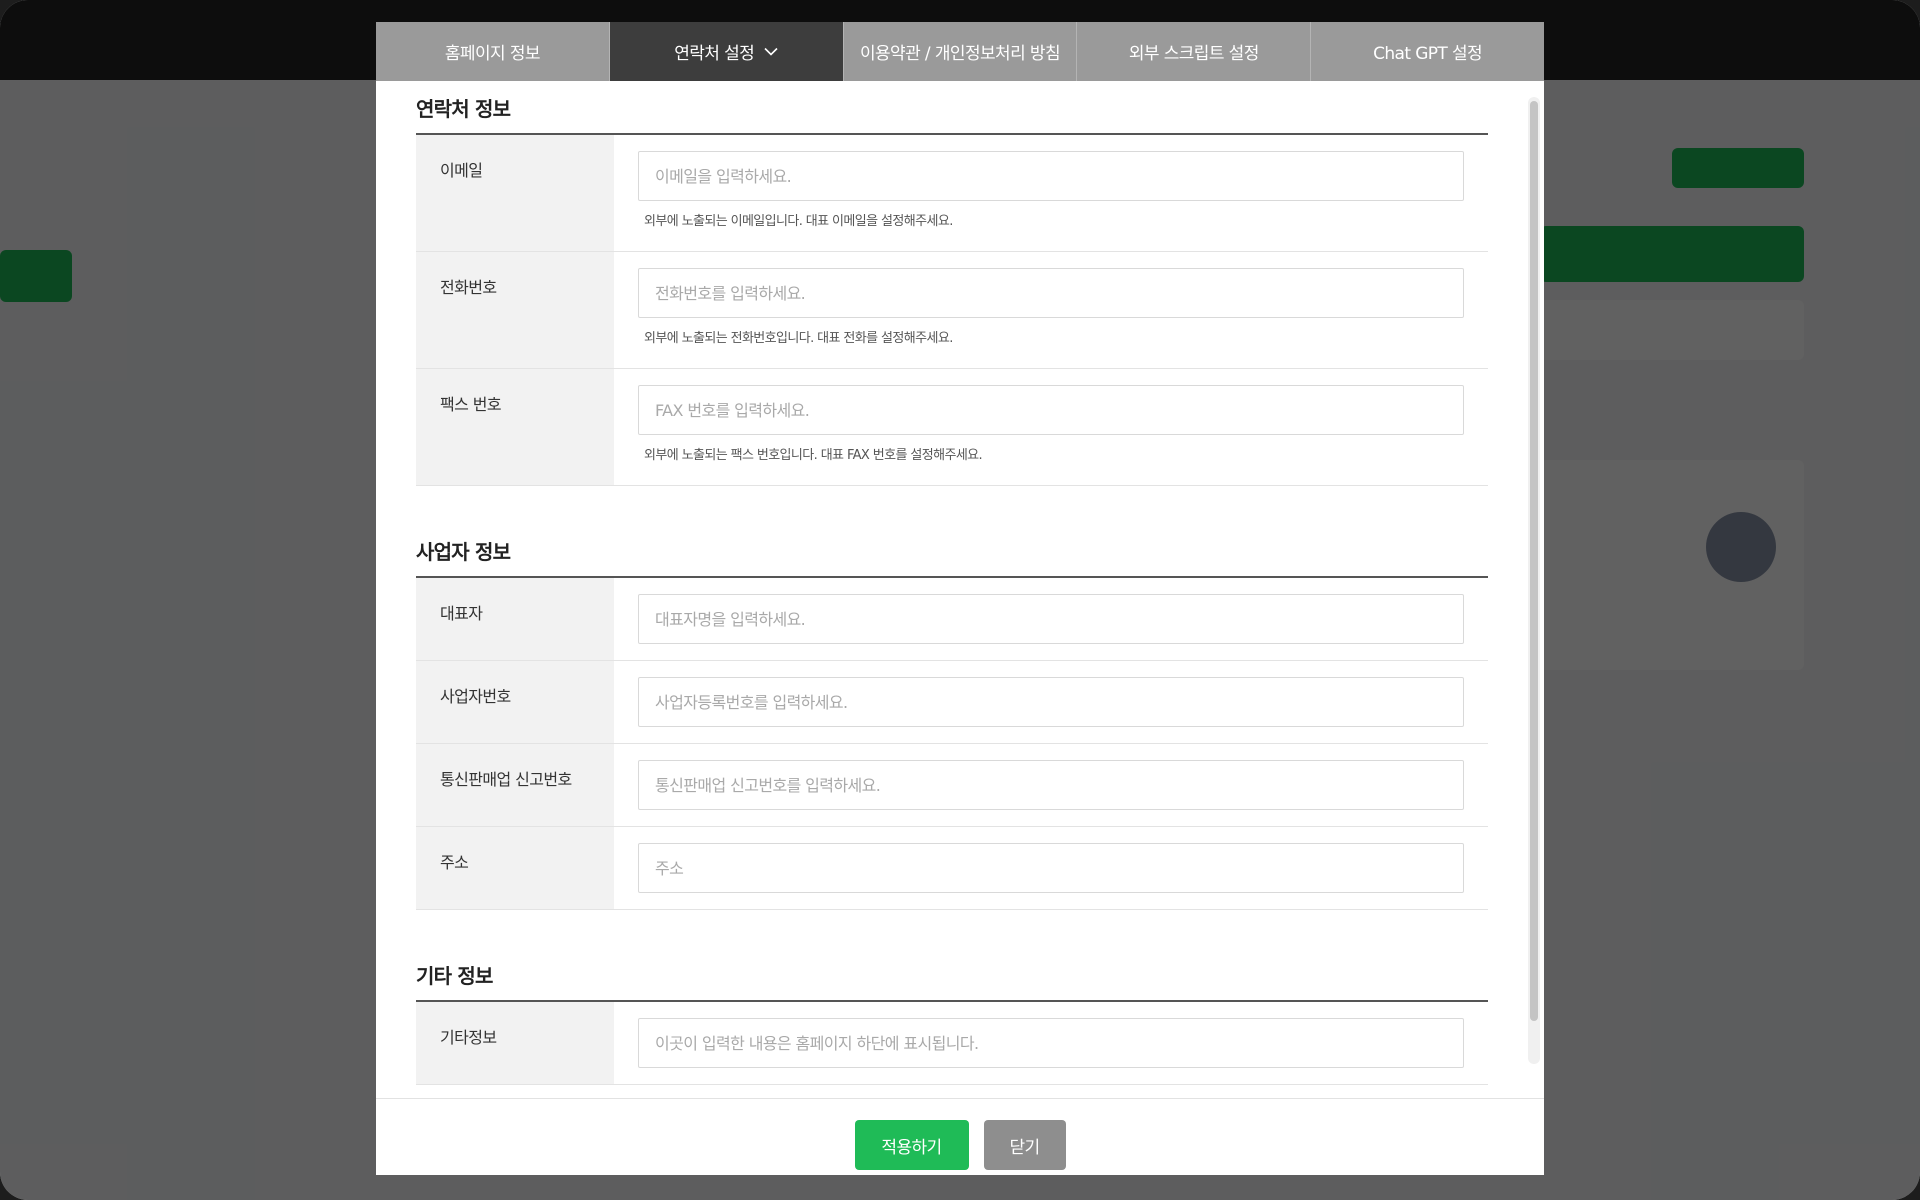 Image resolution: width=1920 pixels, height=1200 pixels. I want to click on tab-label: 연락처 설정, so click(714, 54).